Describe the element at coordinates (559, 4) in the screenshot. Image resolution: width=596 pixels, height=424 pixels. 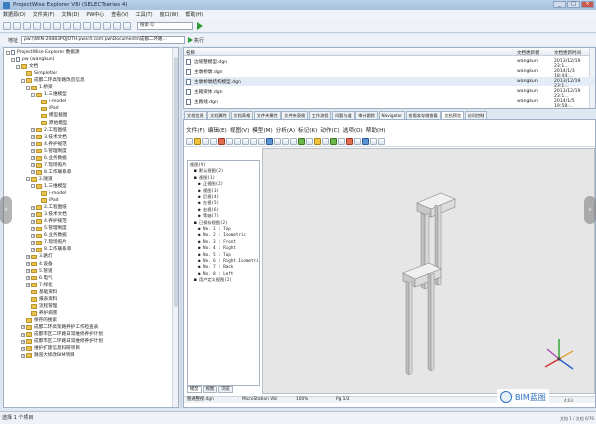
I see `minimize-button: _` at that location.